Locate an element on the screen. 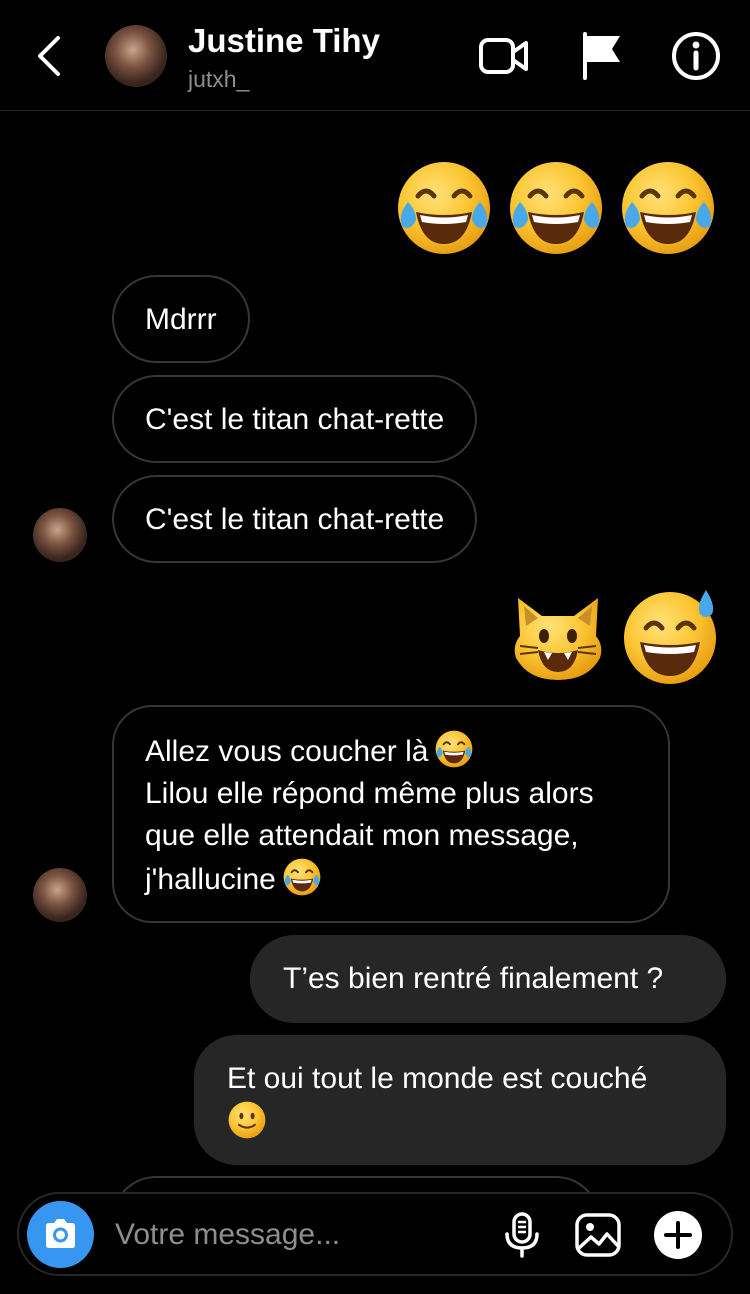 This screenshot has width=750, height=1294. flag-icon is located at coordinates (602, 56).